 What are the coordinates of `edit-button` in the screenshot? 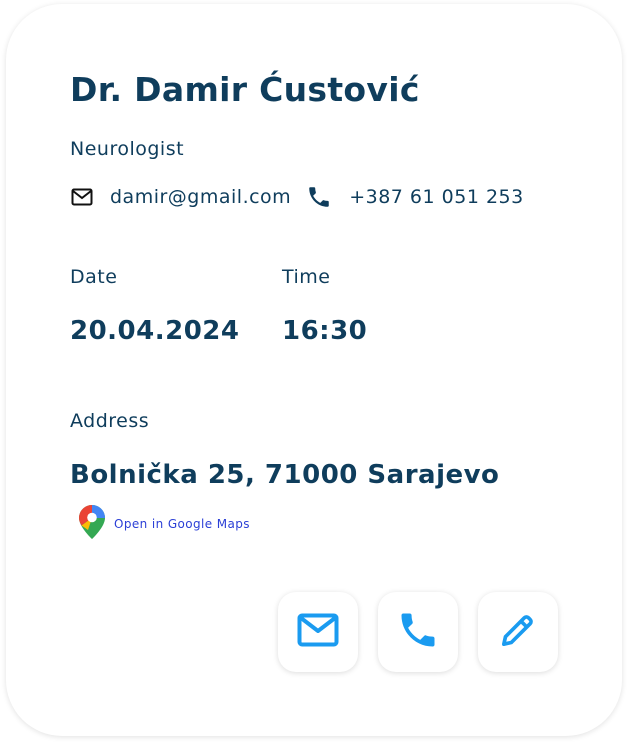 It's located at (518, 632).